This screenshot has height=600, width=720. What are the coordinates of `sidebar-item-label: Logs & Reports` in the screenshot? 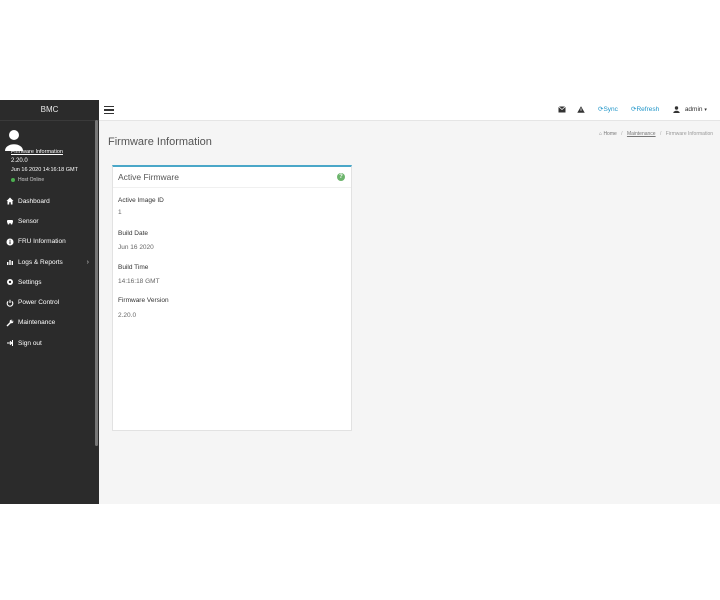 It's located at (40, 262).